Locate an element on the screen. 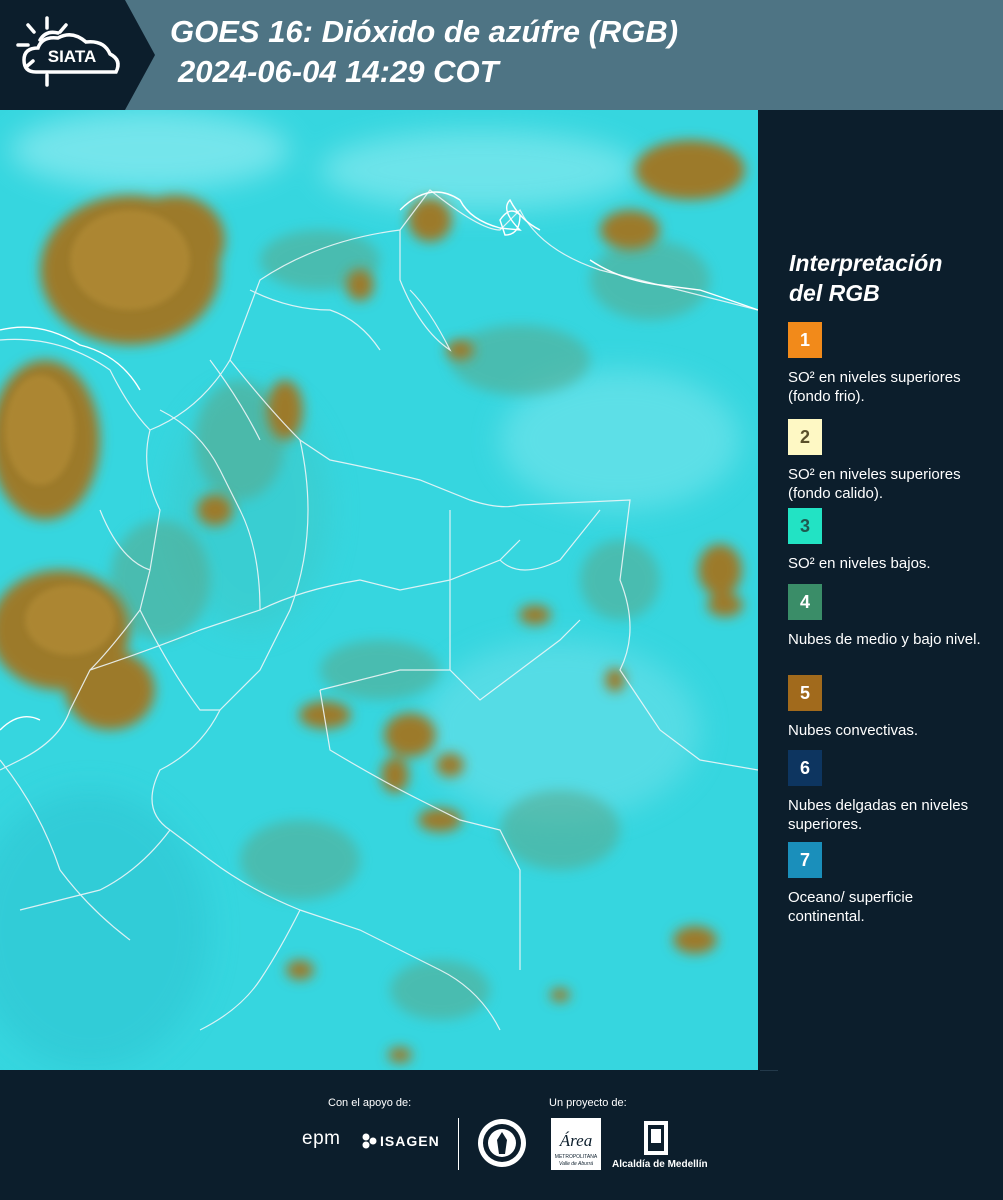 Image resolution: width=1003 pixels, height=1200 pixels. legend-title-line1: Interpretación is located at coordinates (866, 263).